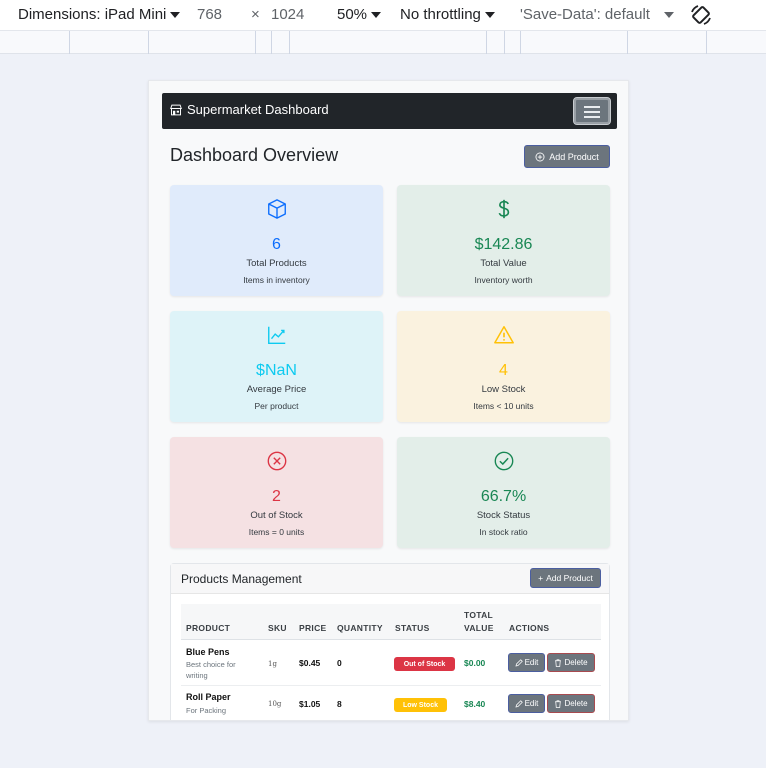 The image size is (766, 768). Describe the element at coordinates (592, 107) in the screenshot. I see `hamburger-icon` at that location.